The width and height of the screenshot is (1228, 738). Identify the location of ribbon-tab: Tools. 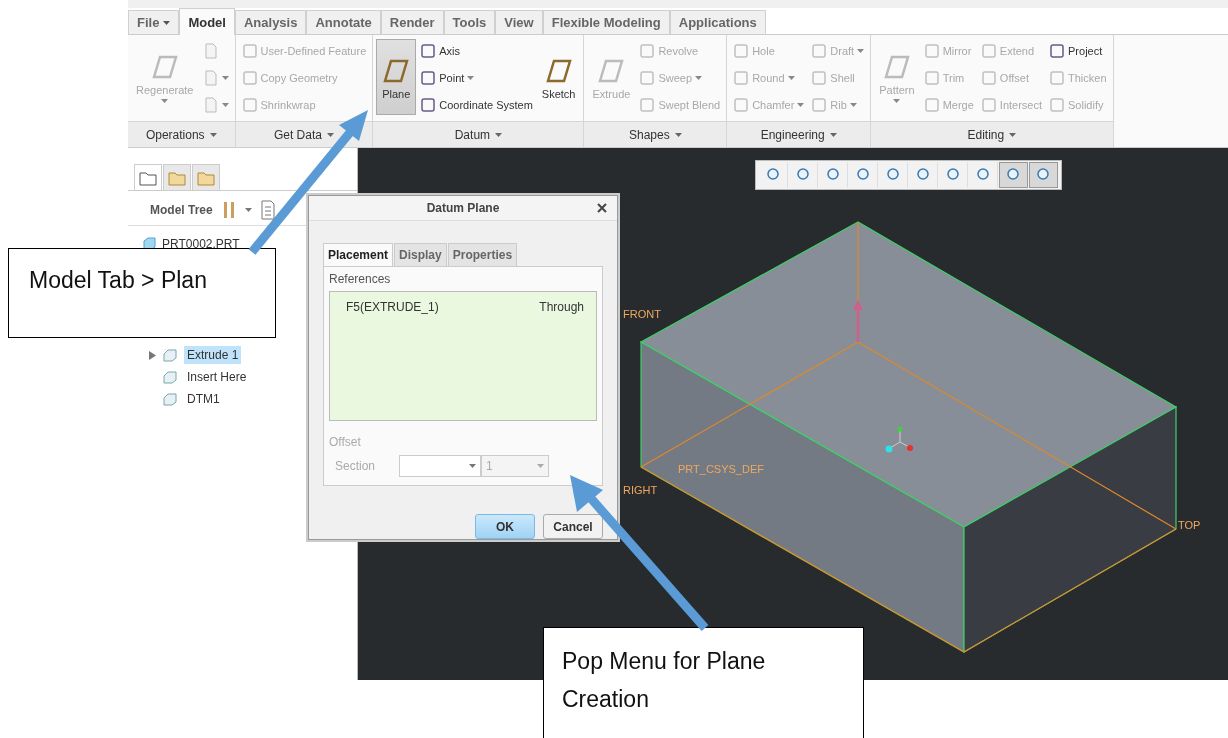
(469, 22).